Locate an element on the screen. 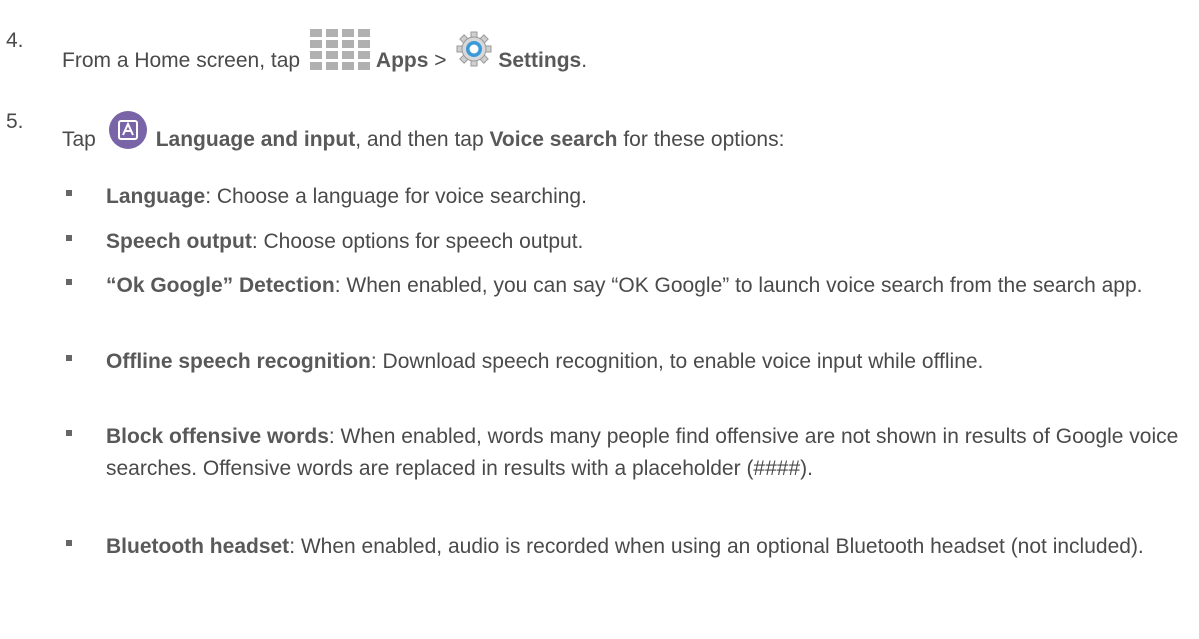 The image size is (1199, 639). option-term: Offline speech recognition is located at coordinates (238, 361).